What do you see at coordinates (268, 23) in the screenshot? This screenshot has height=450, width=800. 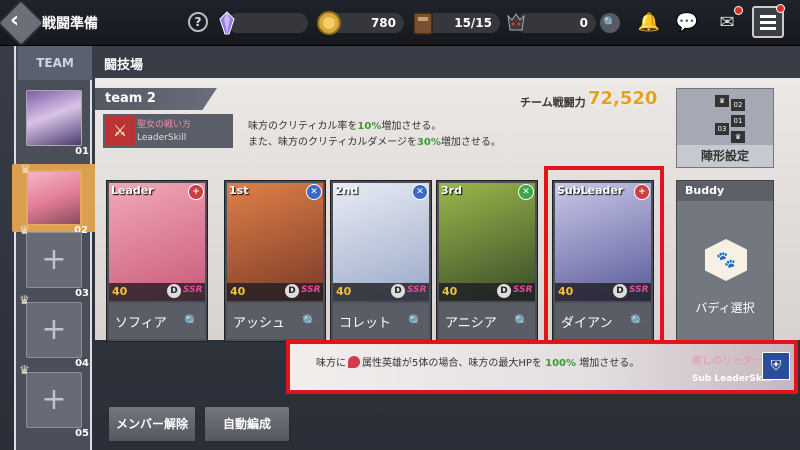 I see `crystal-bar` at bounding box center [268, 23].